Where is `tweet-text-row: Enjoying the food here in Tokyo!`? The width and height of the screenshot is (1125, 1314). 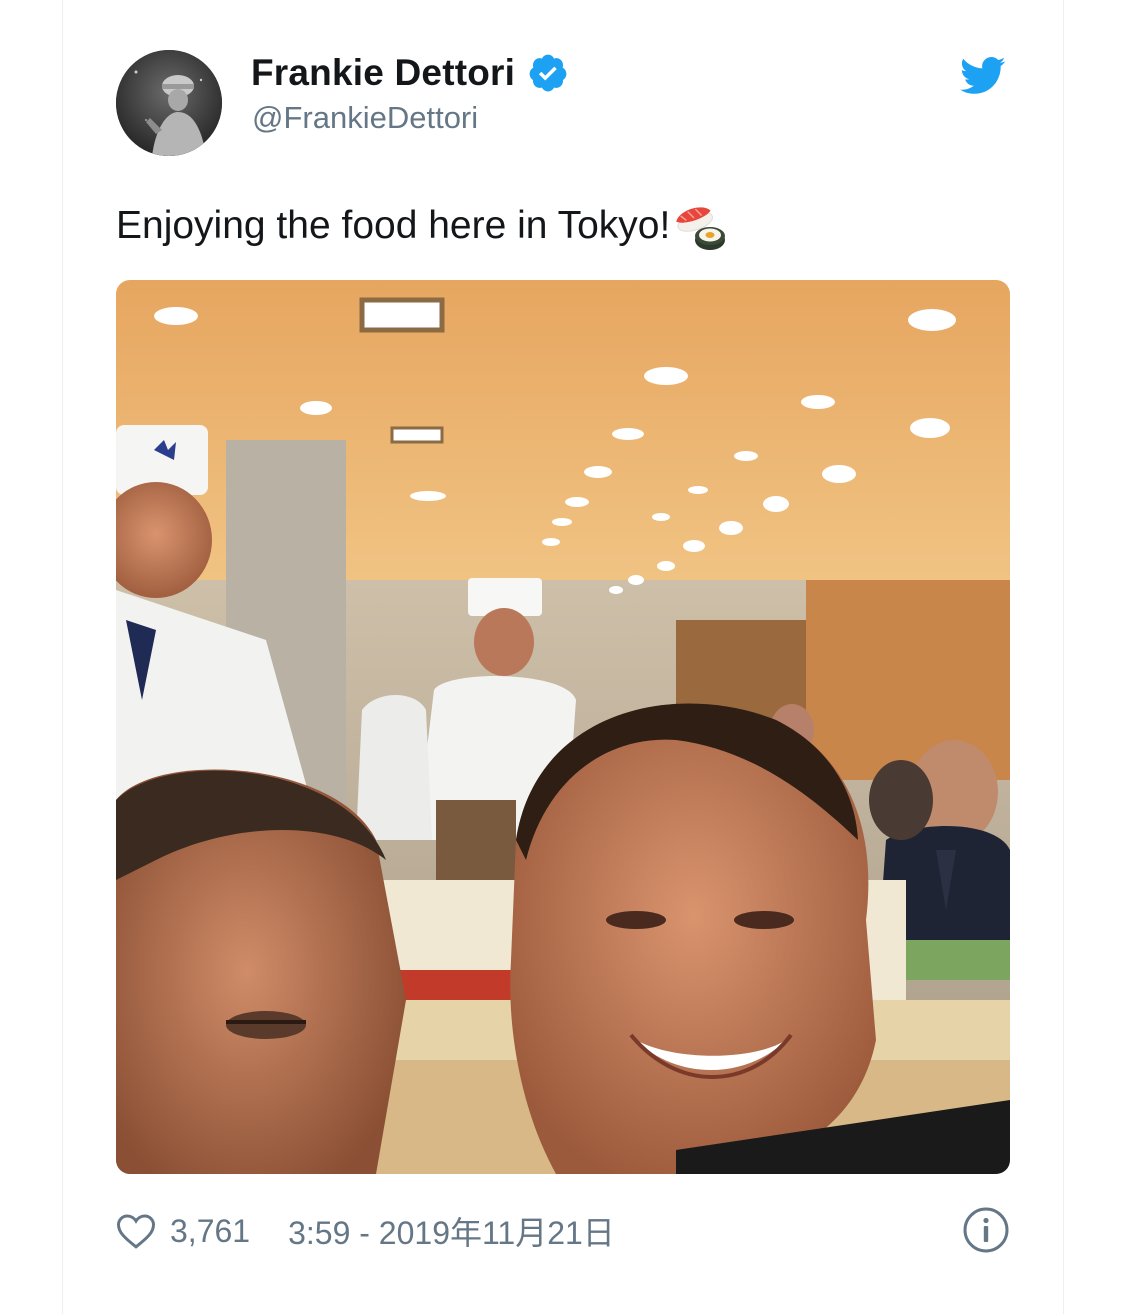
tweet-text-row: Enjoying the food here in Tokyo! is located at coordinates (423, 226).